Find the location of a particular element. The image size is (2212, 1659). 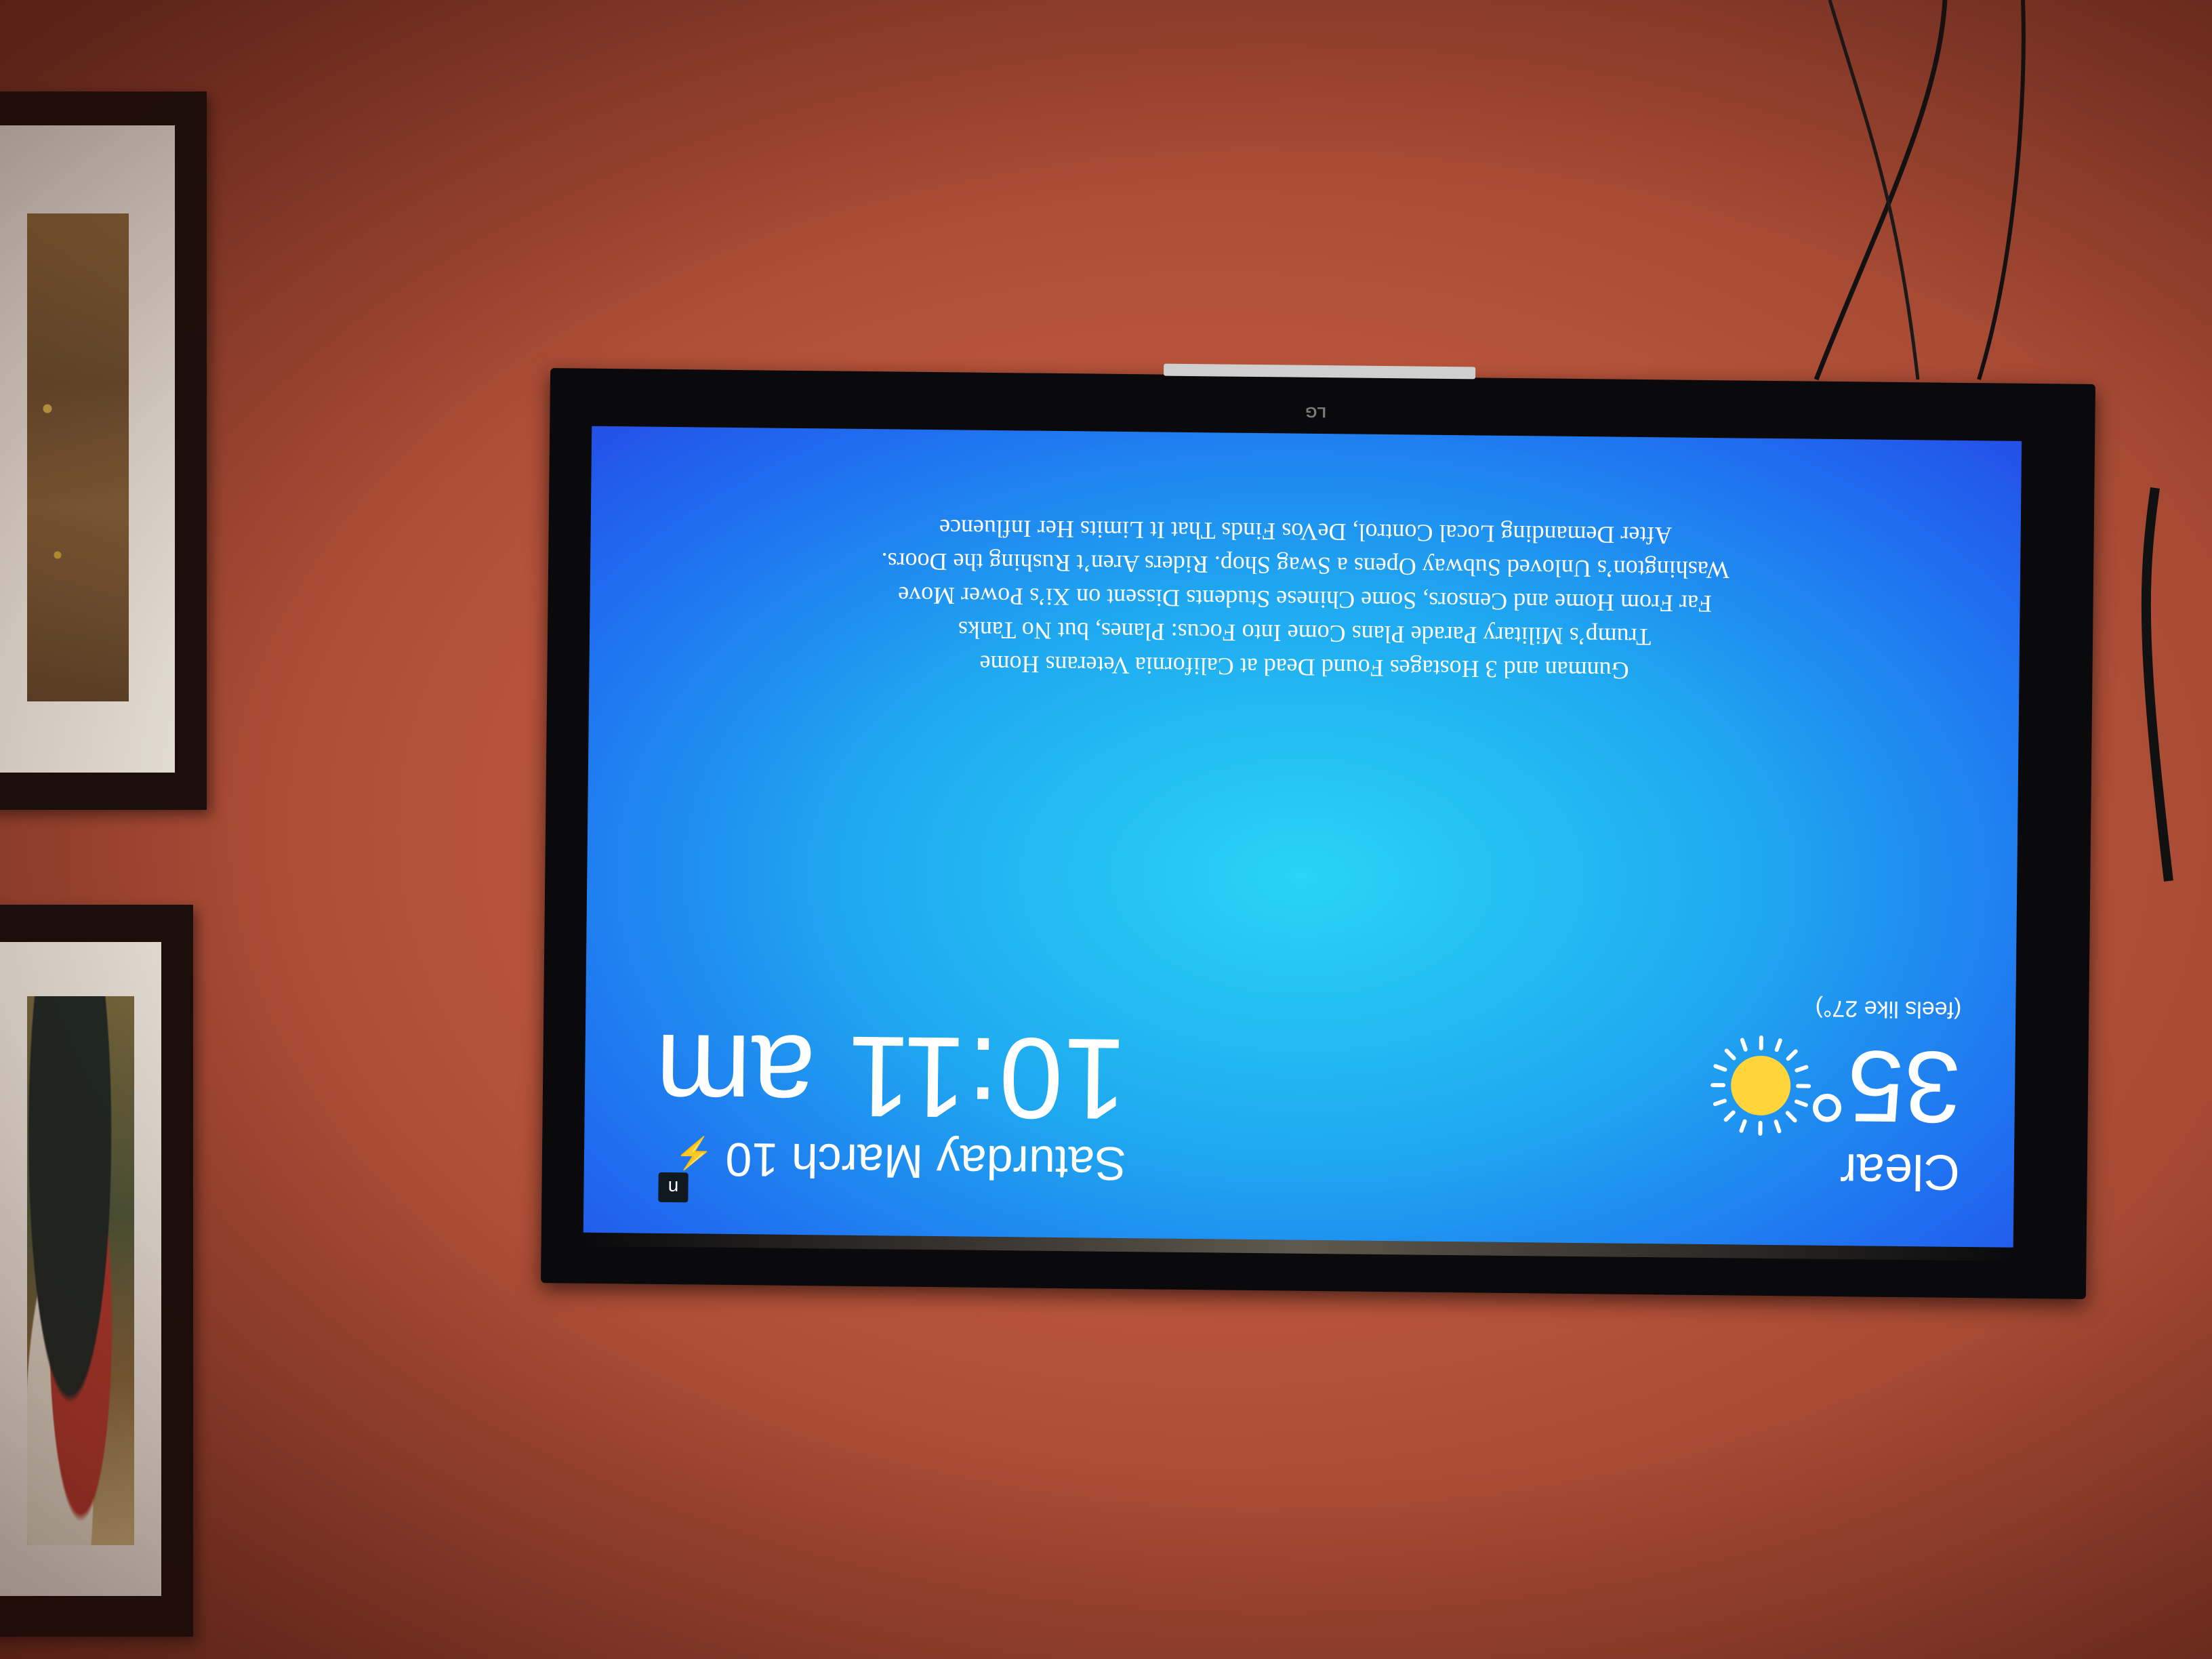

tv-mount-bracket is located at coordinates (1320, 371).